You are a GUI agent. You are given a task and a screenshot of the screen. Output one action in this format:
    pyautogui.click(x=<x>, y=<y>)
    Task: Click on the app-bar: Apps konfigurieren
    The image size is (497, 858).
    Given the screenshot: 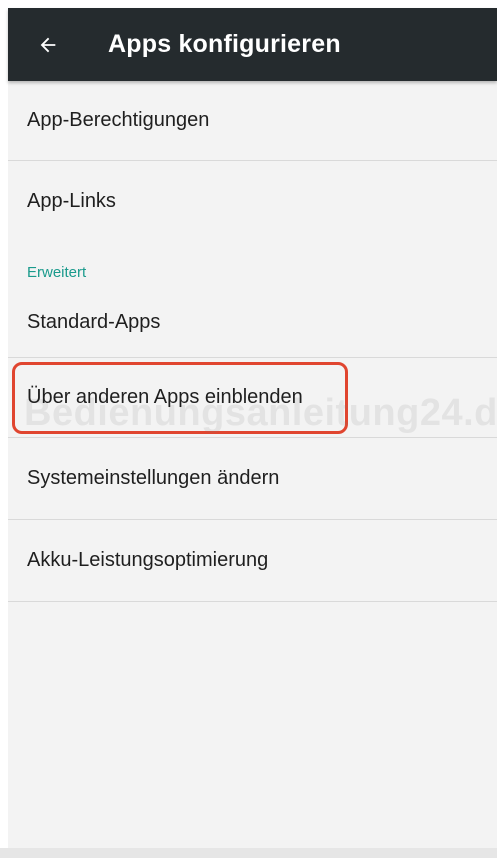 What is the action you would take?
    pyautogui.click(x=252, y=44)
    